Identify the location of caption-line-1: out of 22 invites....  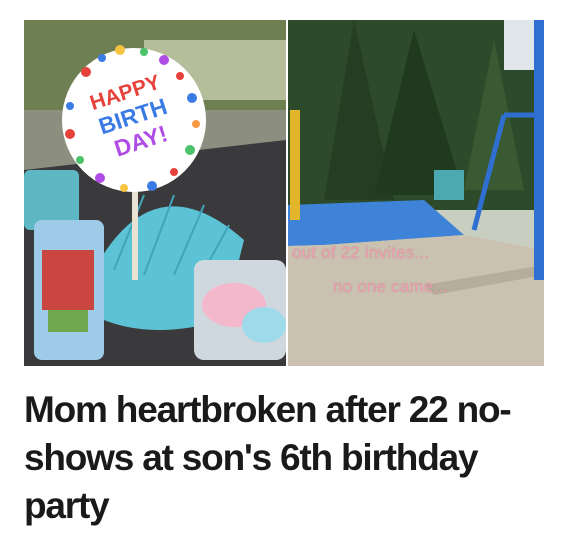
(361, 252).